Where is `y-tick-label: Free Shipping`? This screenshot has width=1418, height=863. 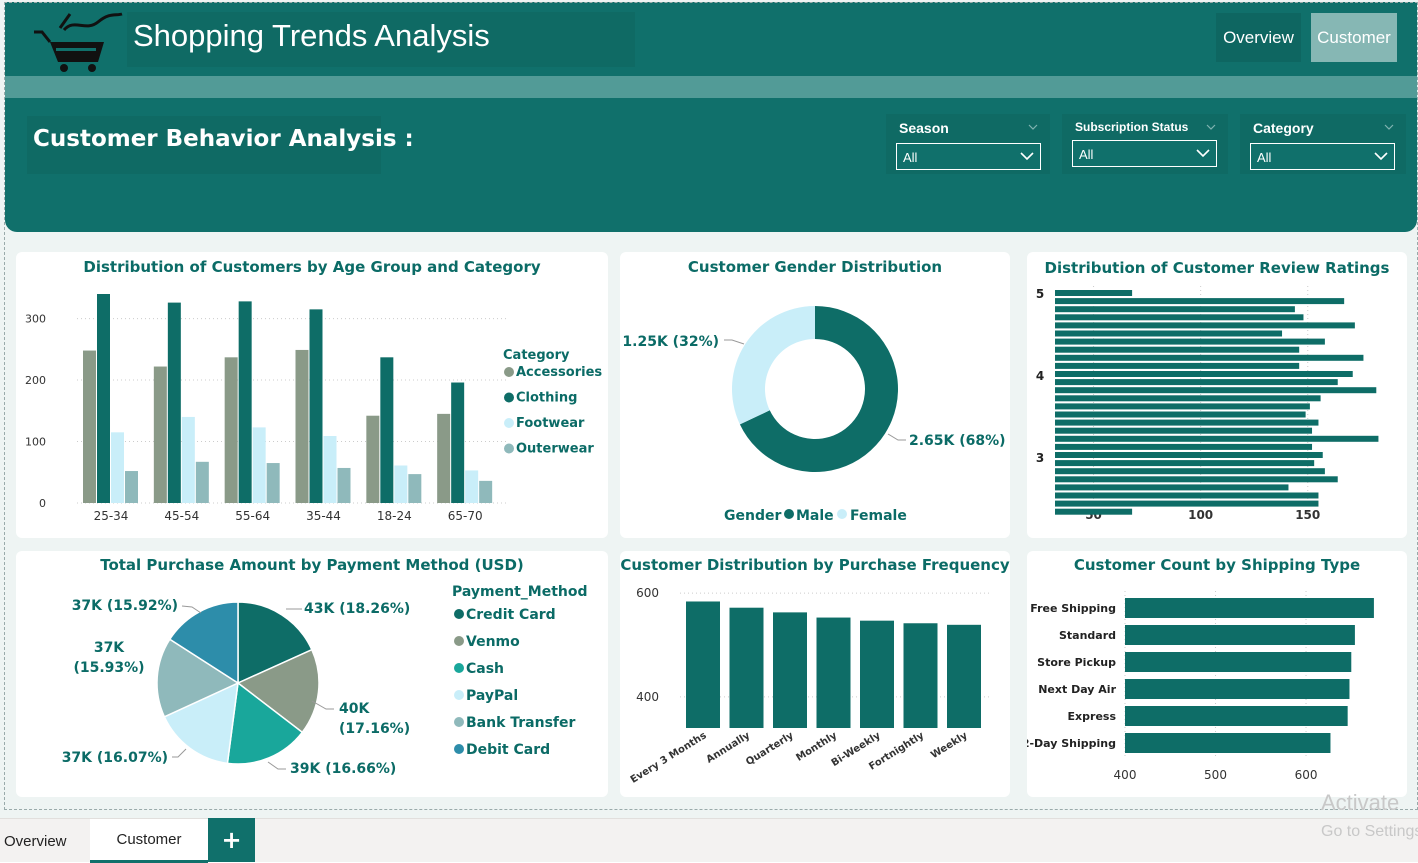 y-tick-label: Free Shipping is located at coordinates (1073, 608).